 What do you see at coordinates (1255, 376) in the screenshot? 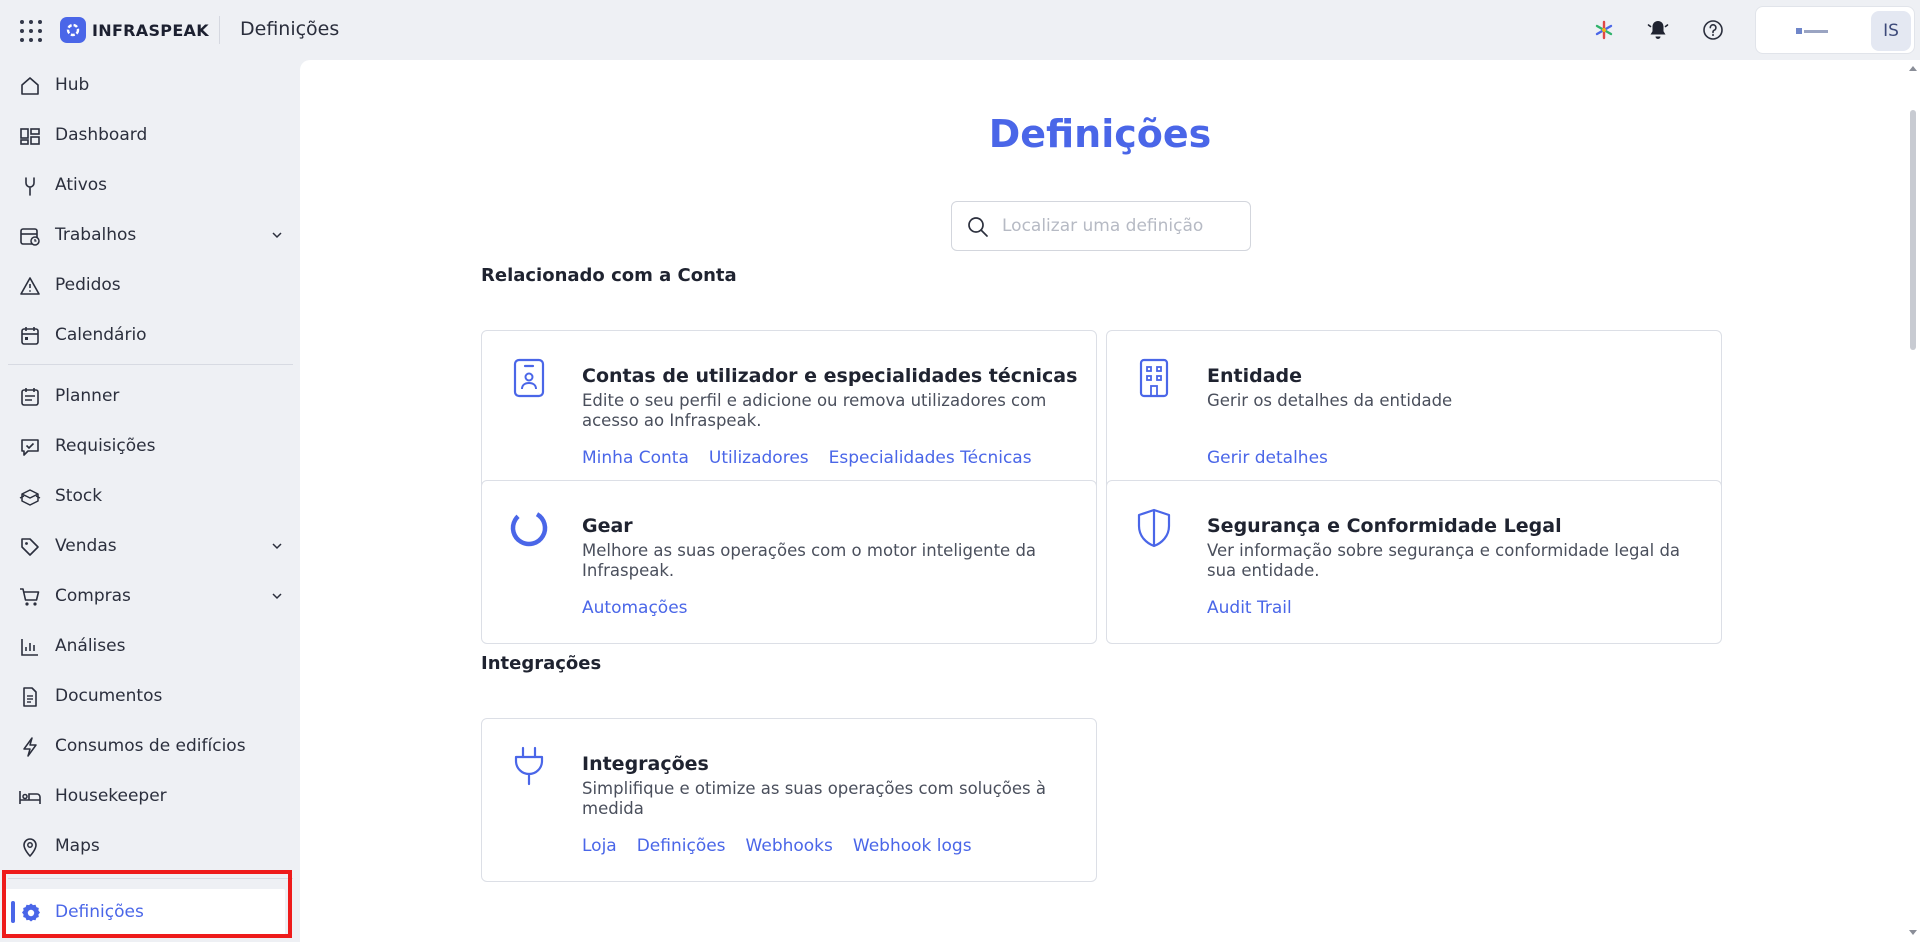
I see `card-title: Entidade` at bounding box center [1255, 376].